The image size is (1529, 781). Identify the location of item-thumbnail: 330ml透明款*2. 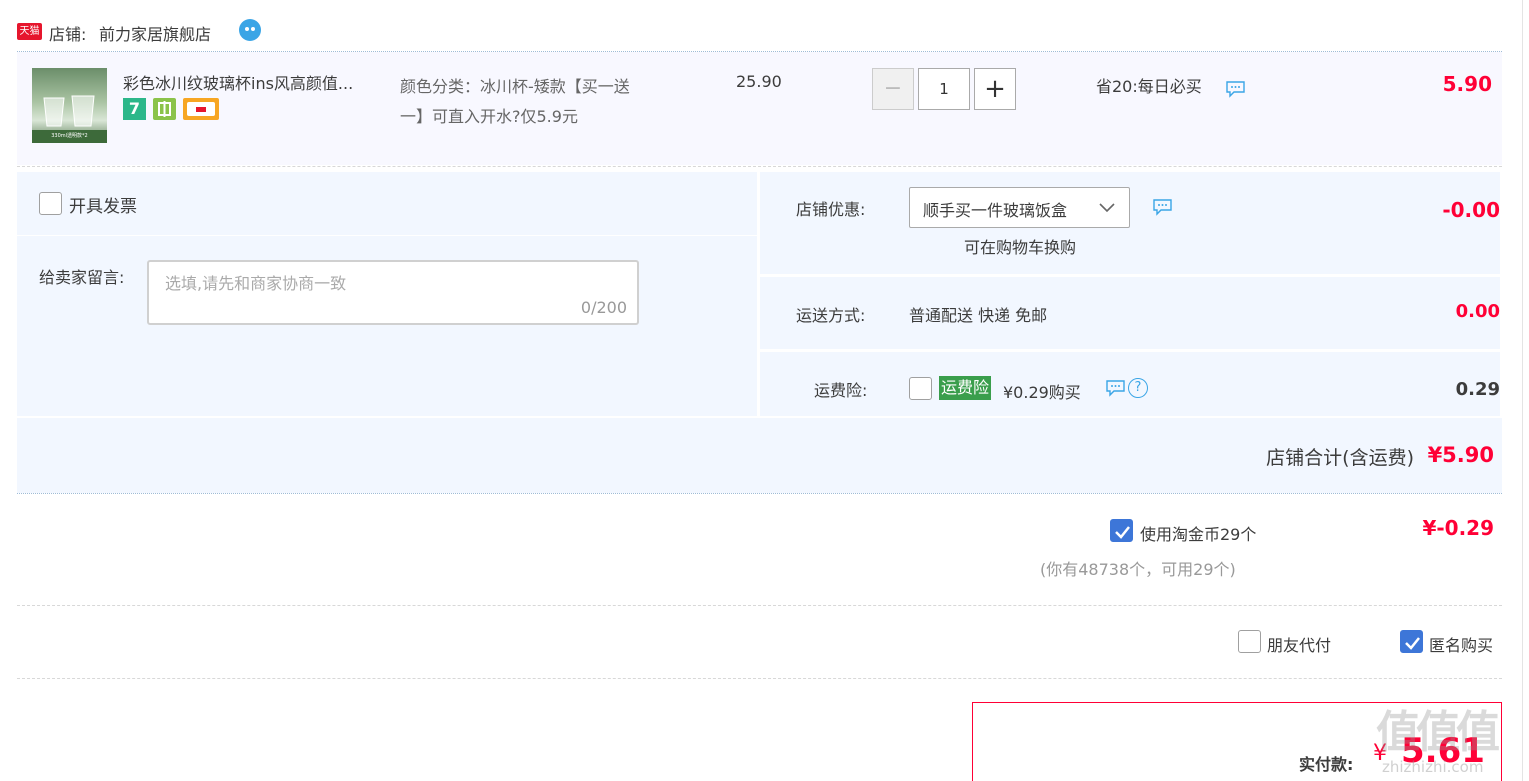
(69, 105).